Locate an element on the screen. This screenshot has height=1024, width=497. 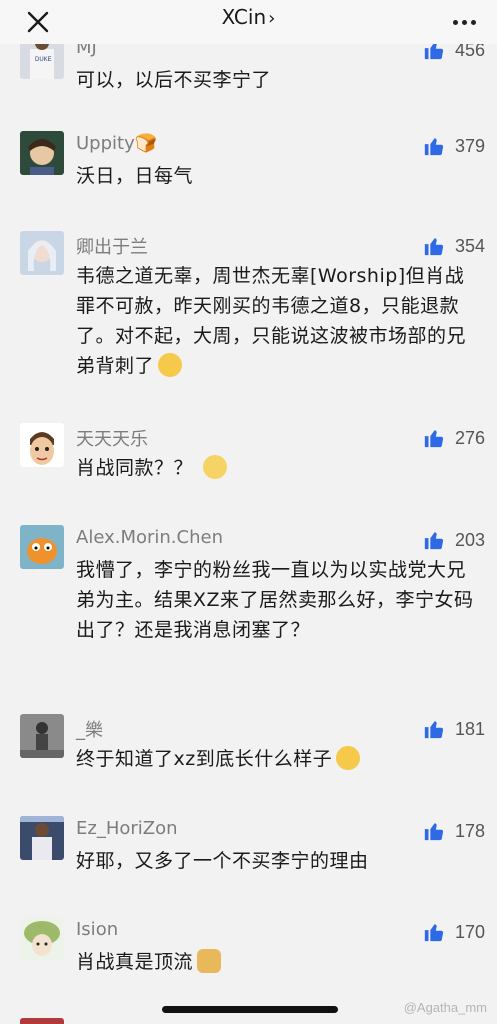
comment-text: 肖战真是顶流 is located at coordinates (135, 962).